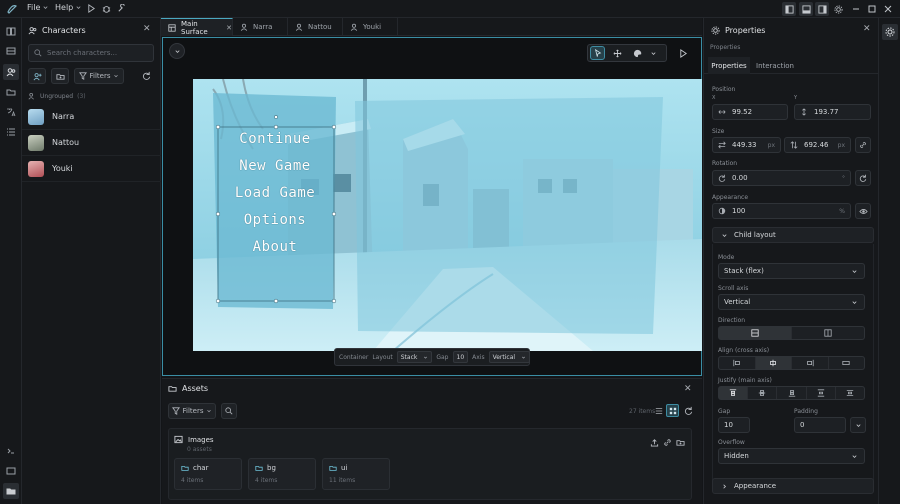  I want to click on menu-help: Help, so click(68, 7).